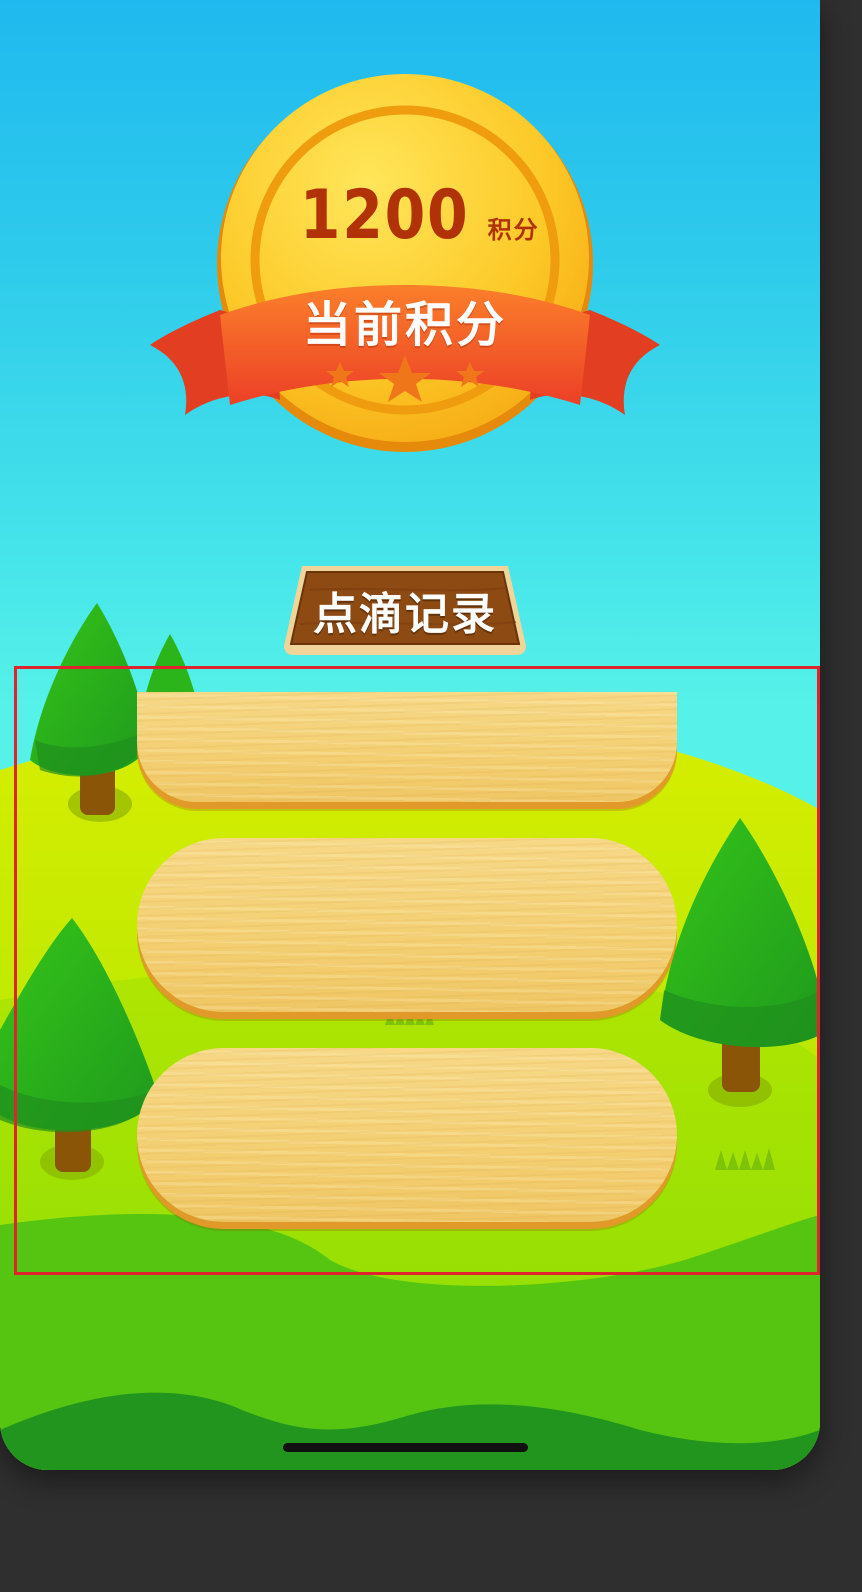 This screenshot has width=862, height=1592. Describe the element at coordinates (513, 230) in the screenshot. I see `score-unit: 积分` at that location.